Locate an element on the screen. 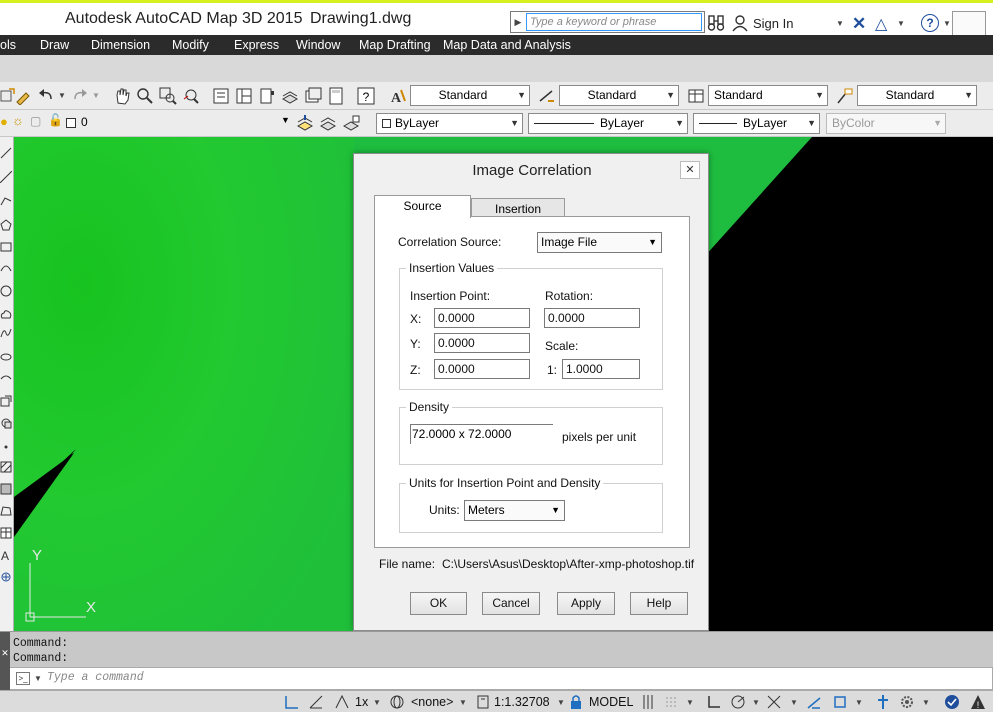  multileader-style-icon is located at coordinates (845, 96).